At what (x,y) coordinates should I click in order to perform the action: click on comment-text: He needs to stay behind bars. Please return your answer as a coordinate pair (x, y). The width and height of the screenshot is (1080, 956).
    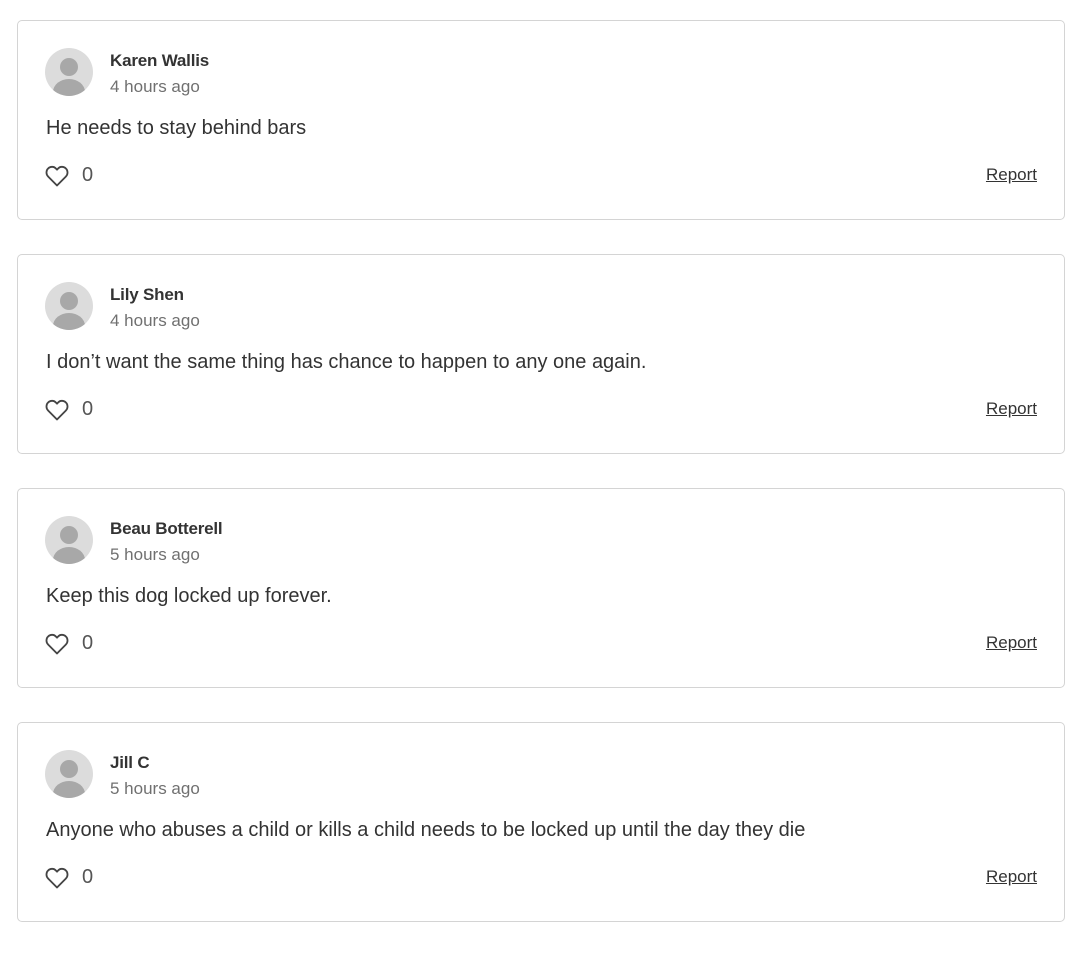
    Looking at the image, I should click on (176, 128).